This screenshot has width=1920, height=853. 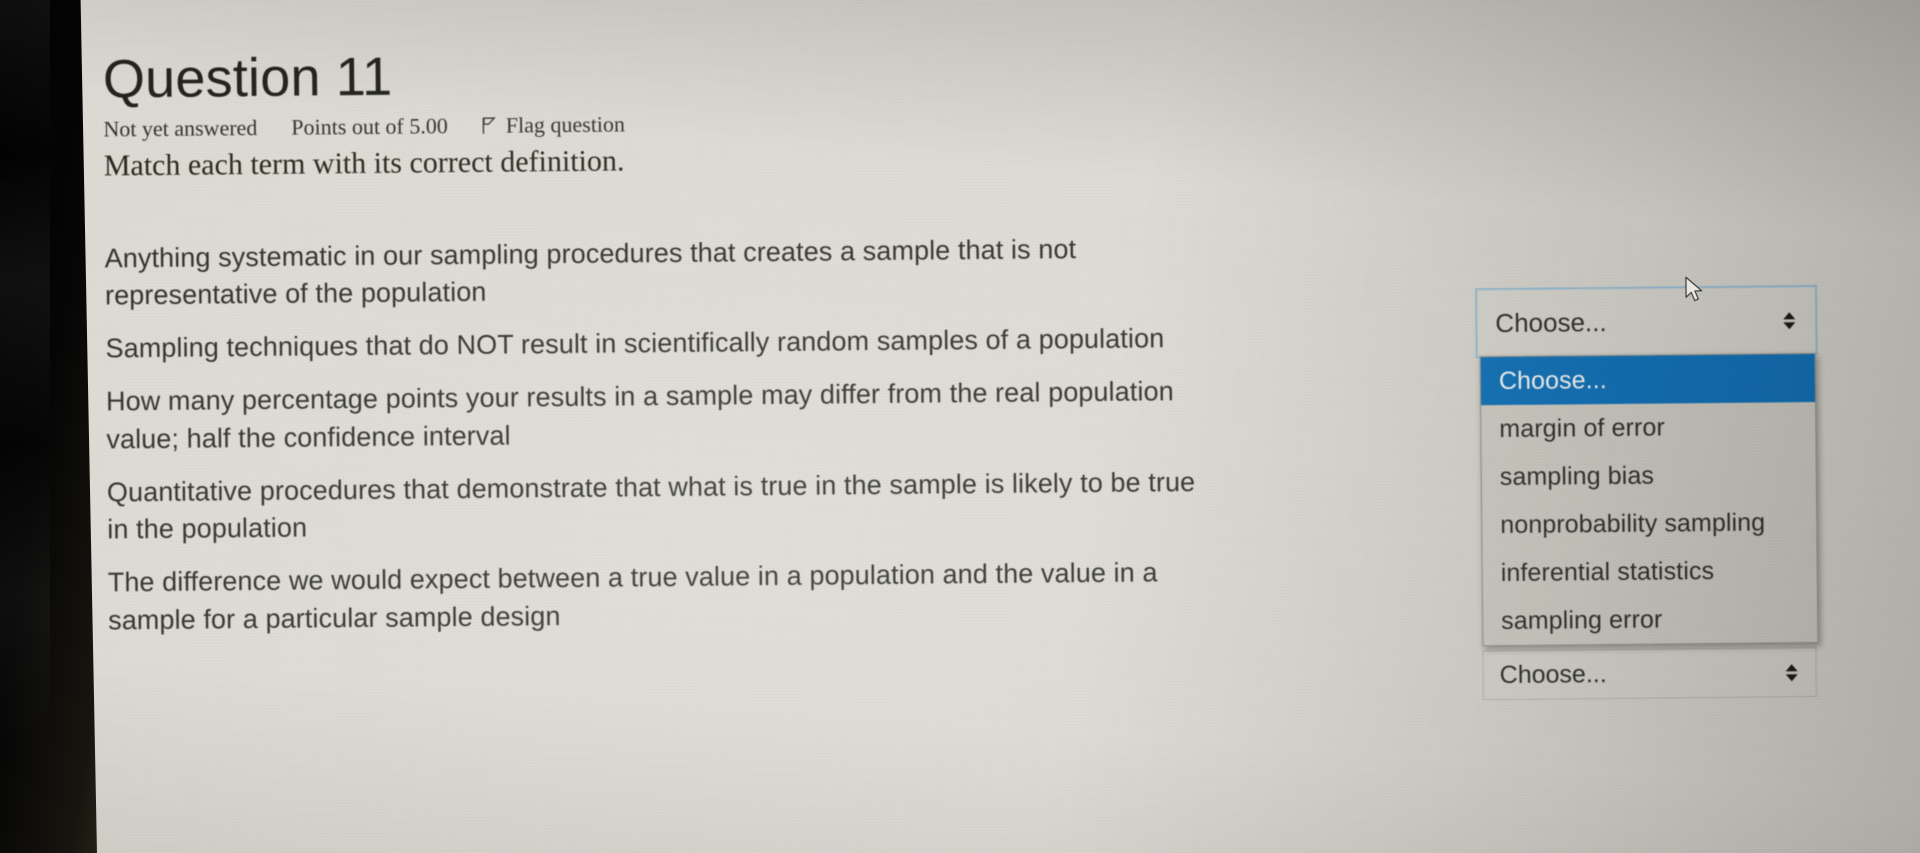 What do you see at coordinates (1648, 427) in the screenshot?
I see `dropdown-option-margin-of-error: margin of error` at bounding box center [1648, 427].